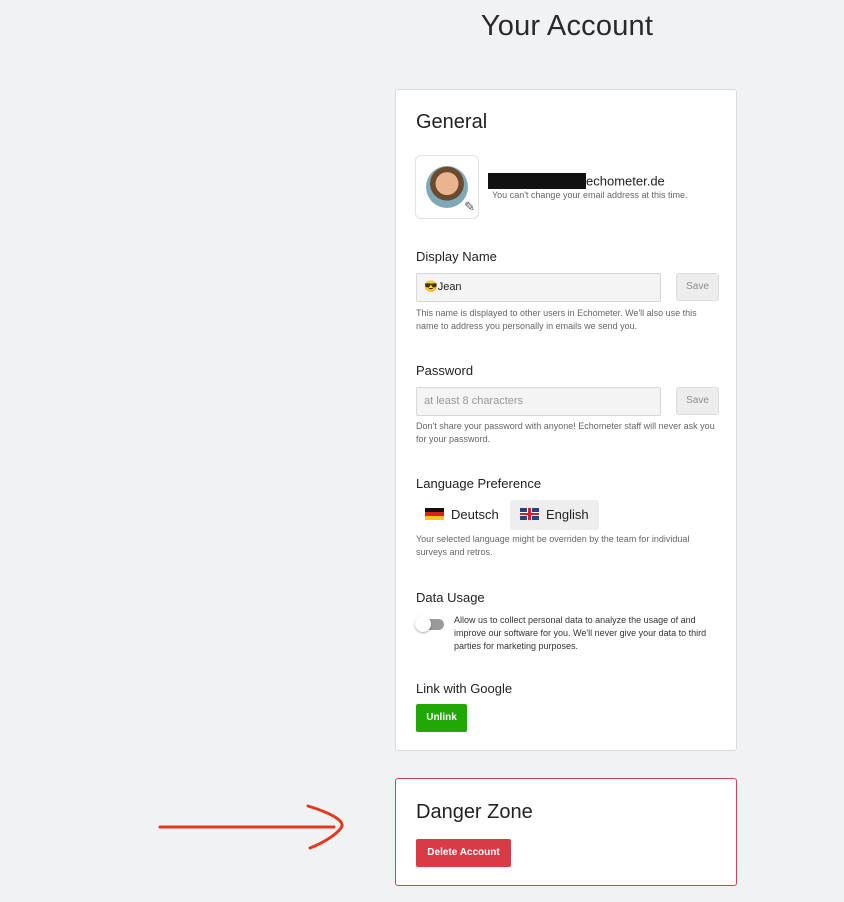 The image size is (844, 902). What do you see at coordinates (529, 514) in the screenshot?
I see `uk-flag-icon` at bounding box center [529, 514].